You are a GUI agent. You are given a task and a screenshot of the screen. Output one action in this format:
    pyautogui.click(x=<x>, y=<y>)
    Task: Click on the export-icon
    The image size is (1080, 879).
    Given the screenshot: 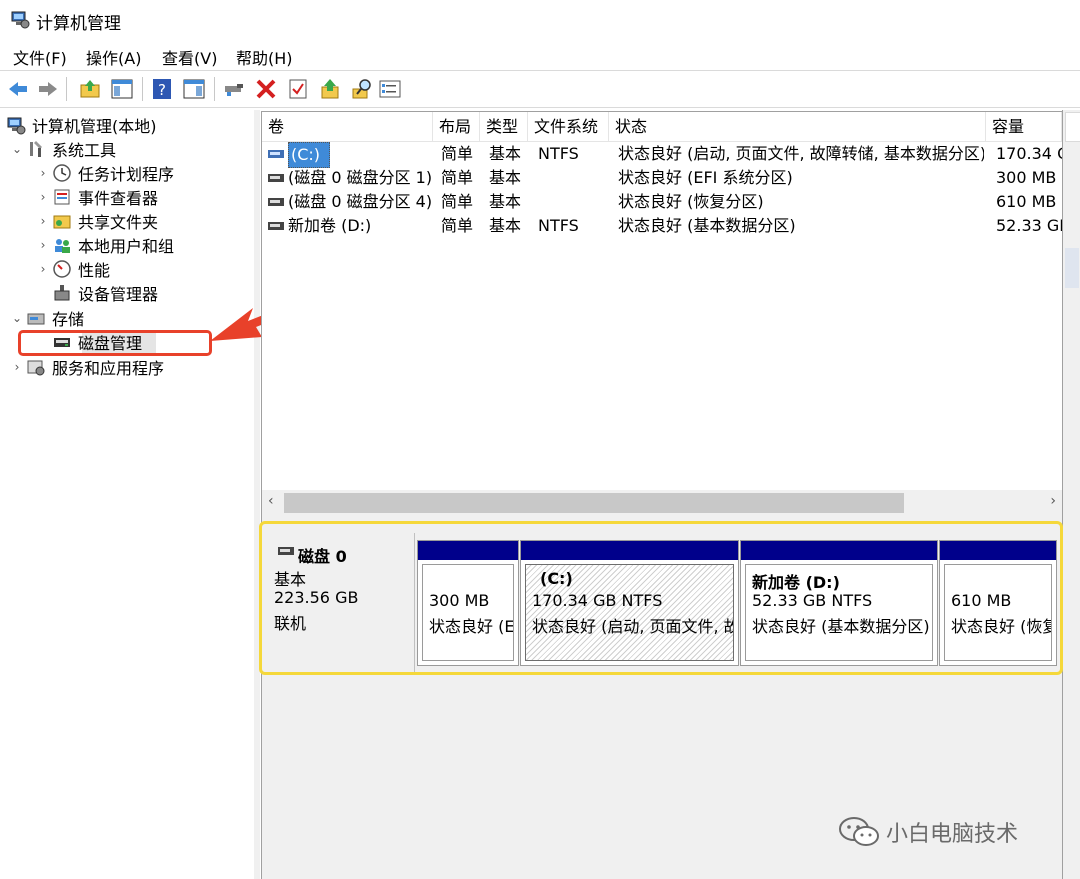 What is the action you would take?
    pyautogui.click(x=330, y=89)
    